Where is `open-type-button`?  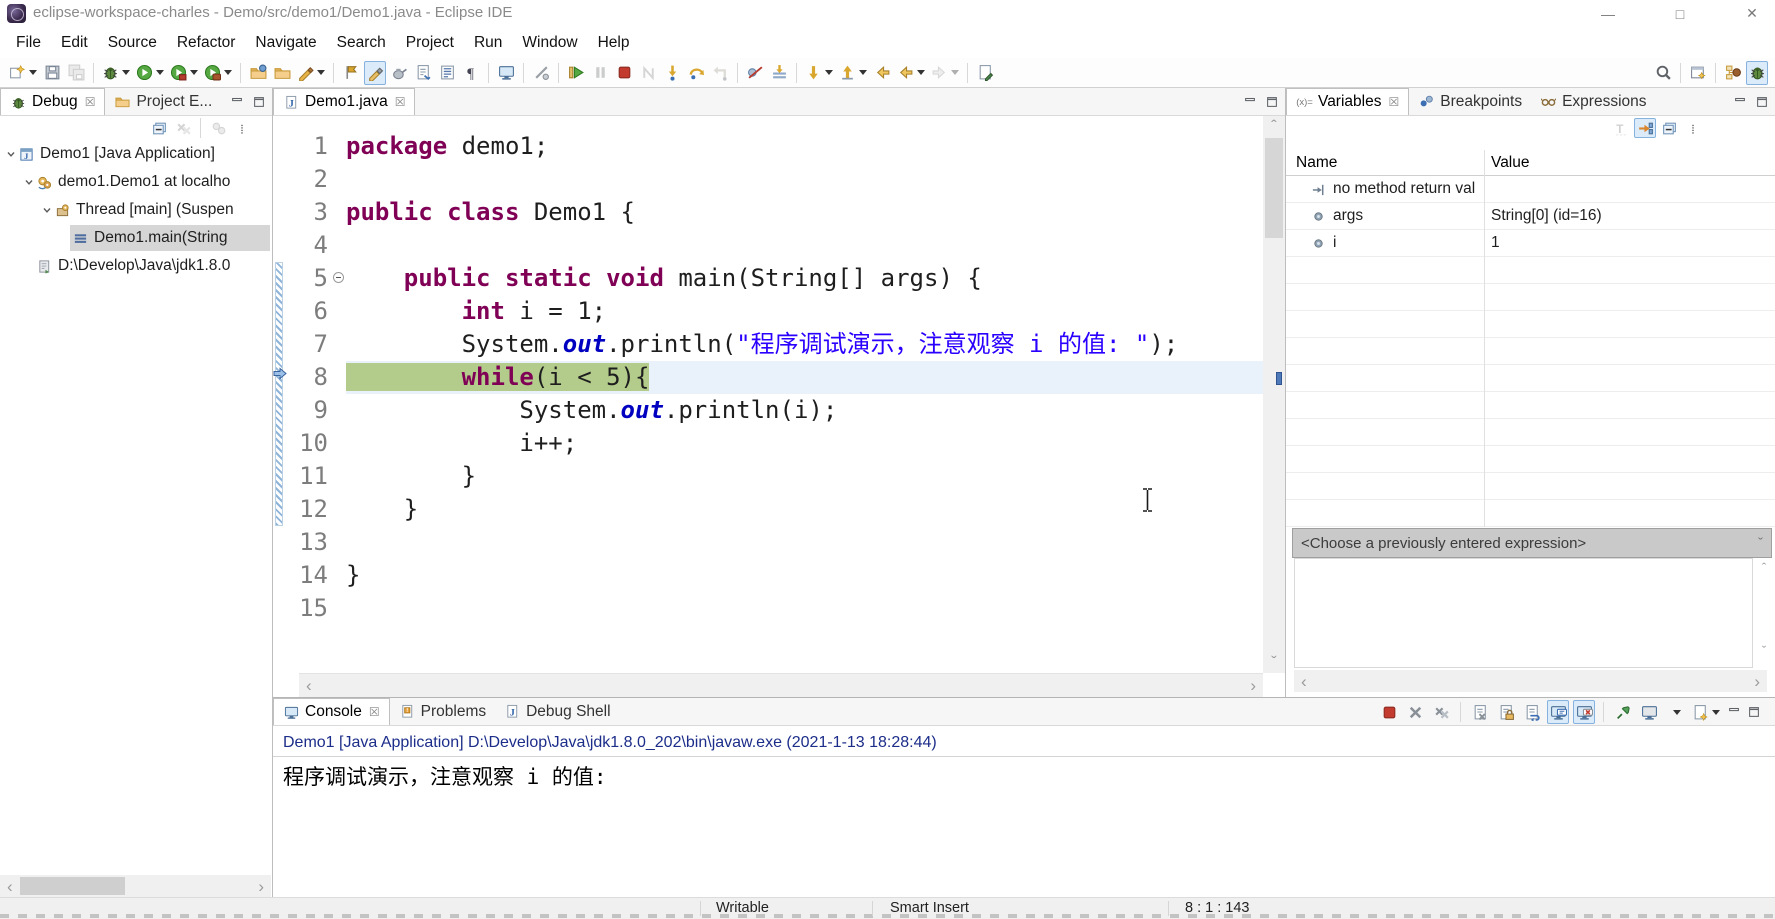
open-type-button is located at coordinates (282, 73).